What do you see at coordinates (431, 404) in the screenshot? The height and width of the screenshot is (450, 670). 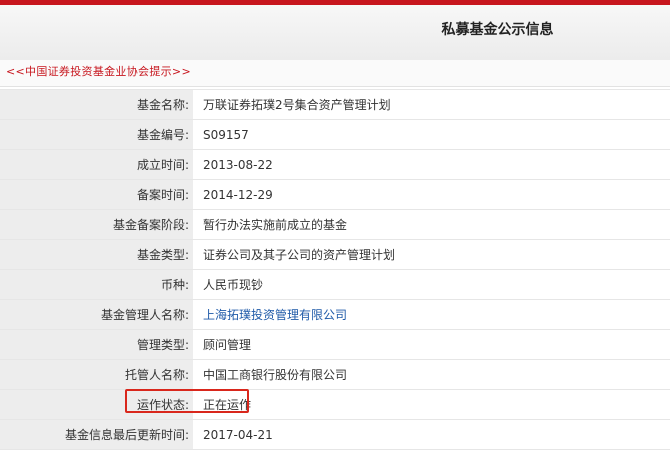 I see `operation-status-value: 正在运作` at bounding box center [431, 404].